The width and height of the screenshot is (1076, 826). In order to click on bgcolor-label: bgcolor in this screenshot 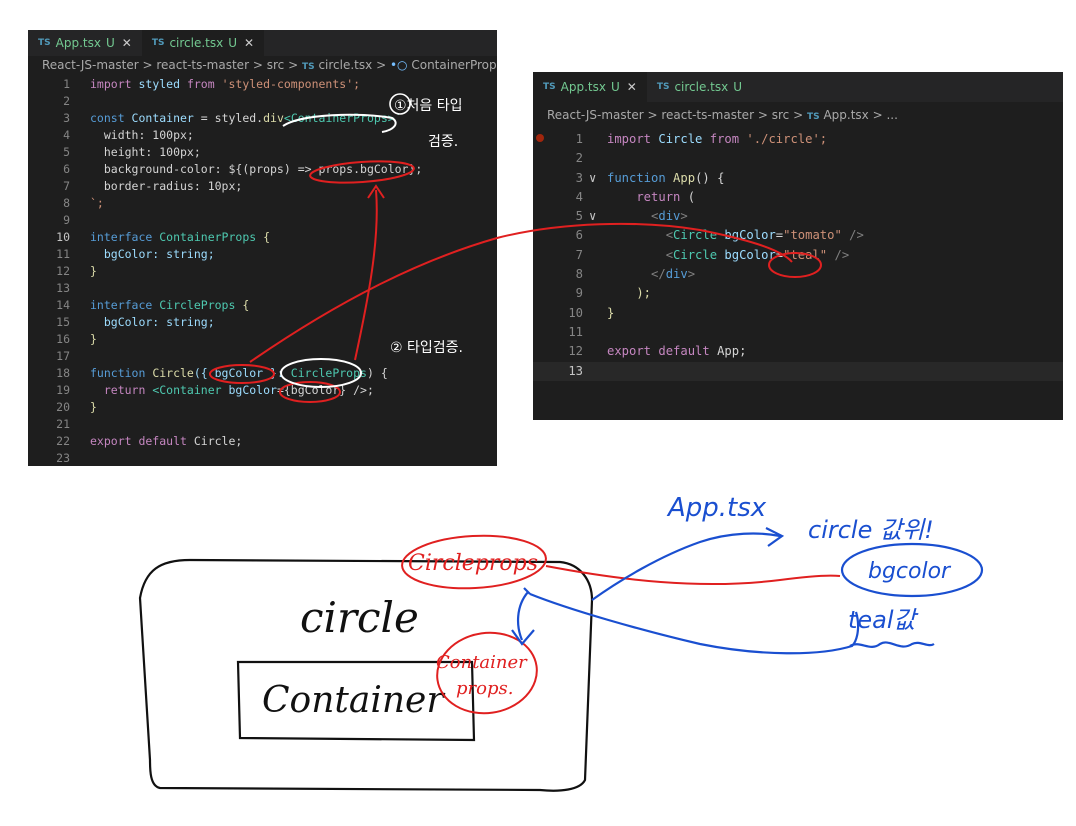, I will do `click(910, 571)`.